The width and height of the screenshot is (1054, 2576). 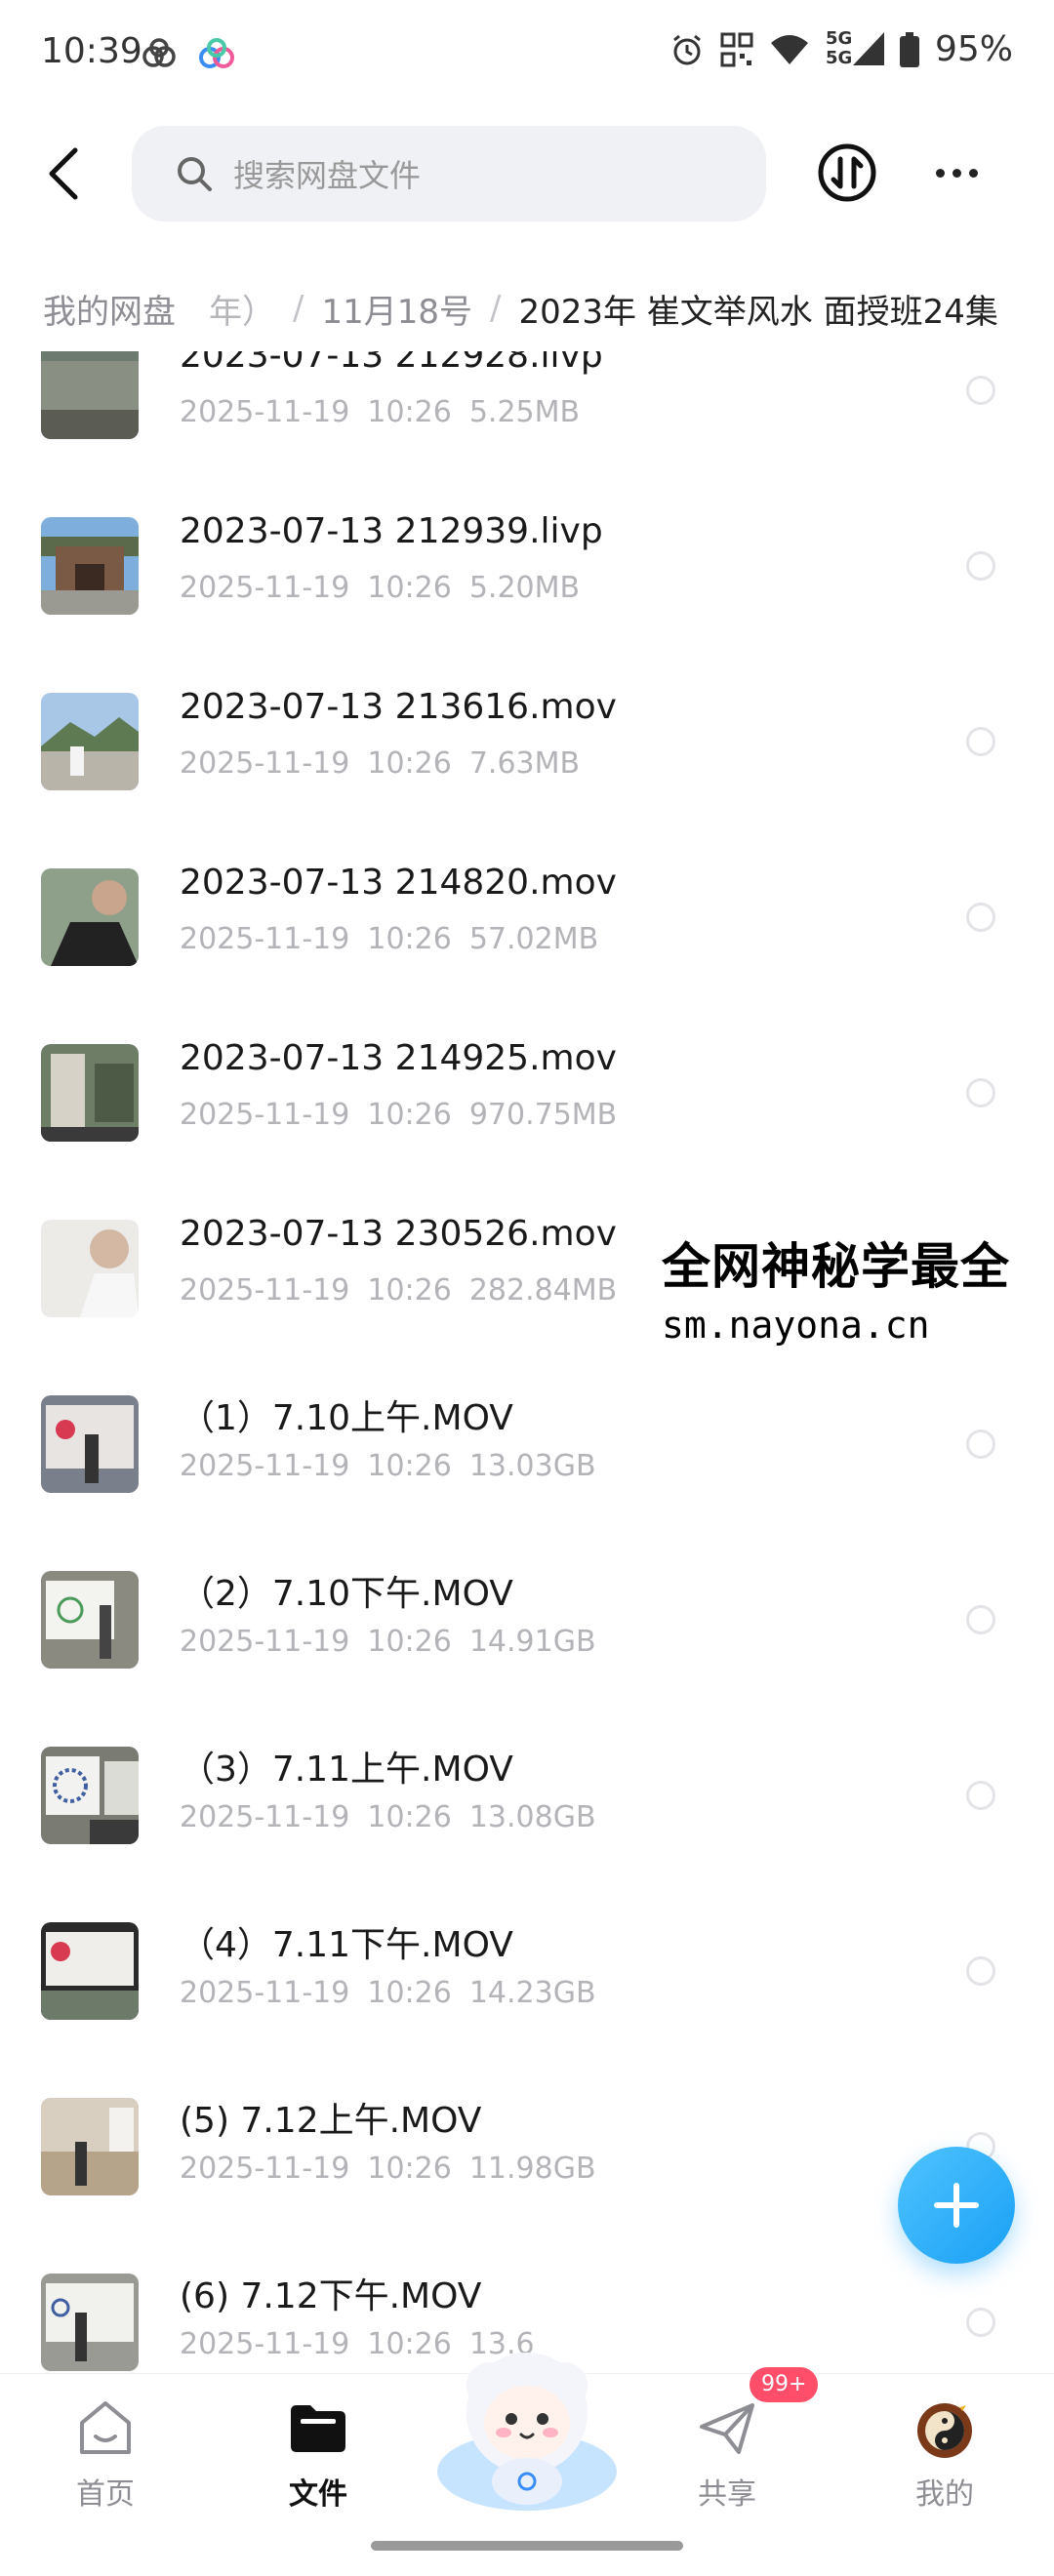 What do you see at coordinates (532, 1466) in the screenshot?
I see `file-size: 13.03GB` at bounding box center [532, 1466].